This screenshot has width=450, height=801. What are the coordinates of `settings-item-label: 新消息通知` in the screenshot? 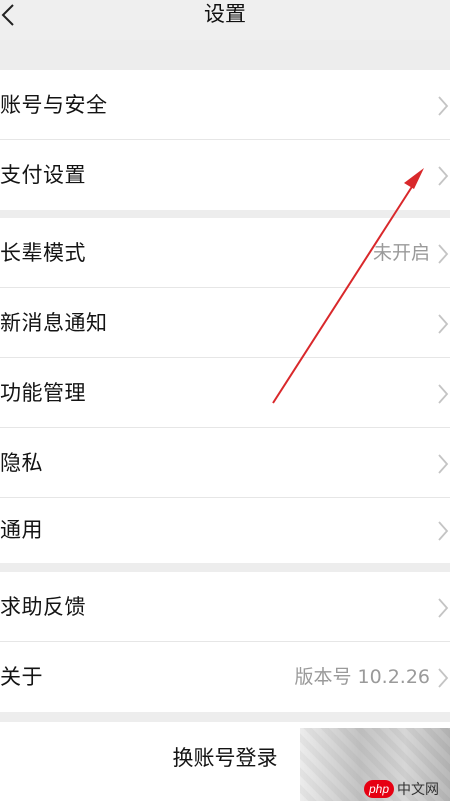 It's located at (54, 323).